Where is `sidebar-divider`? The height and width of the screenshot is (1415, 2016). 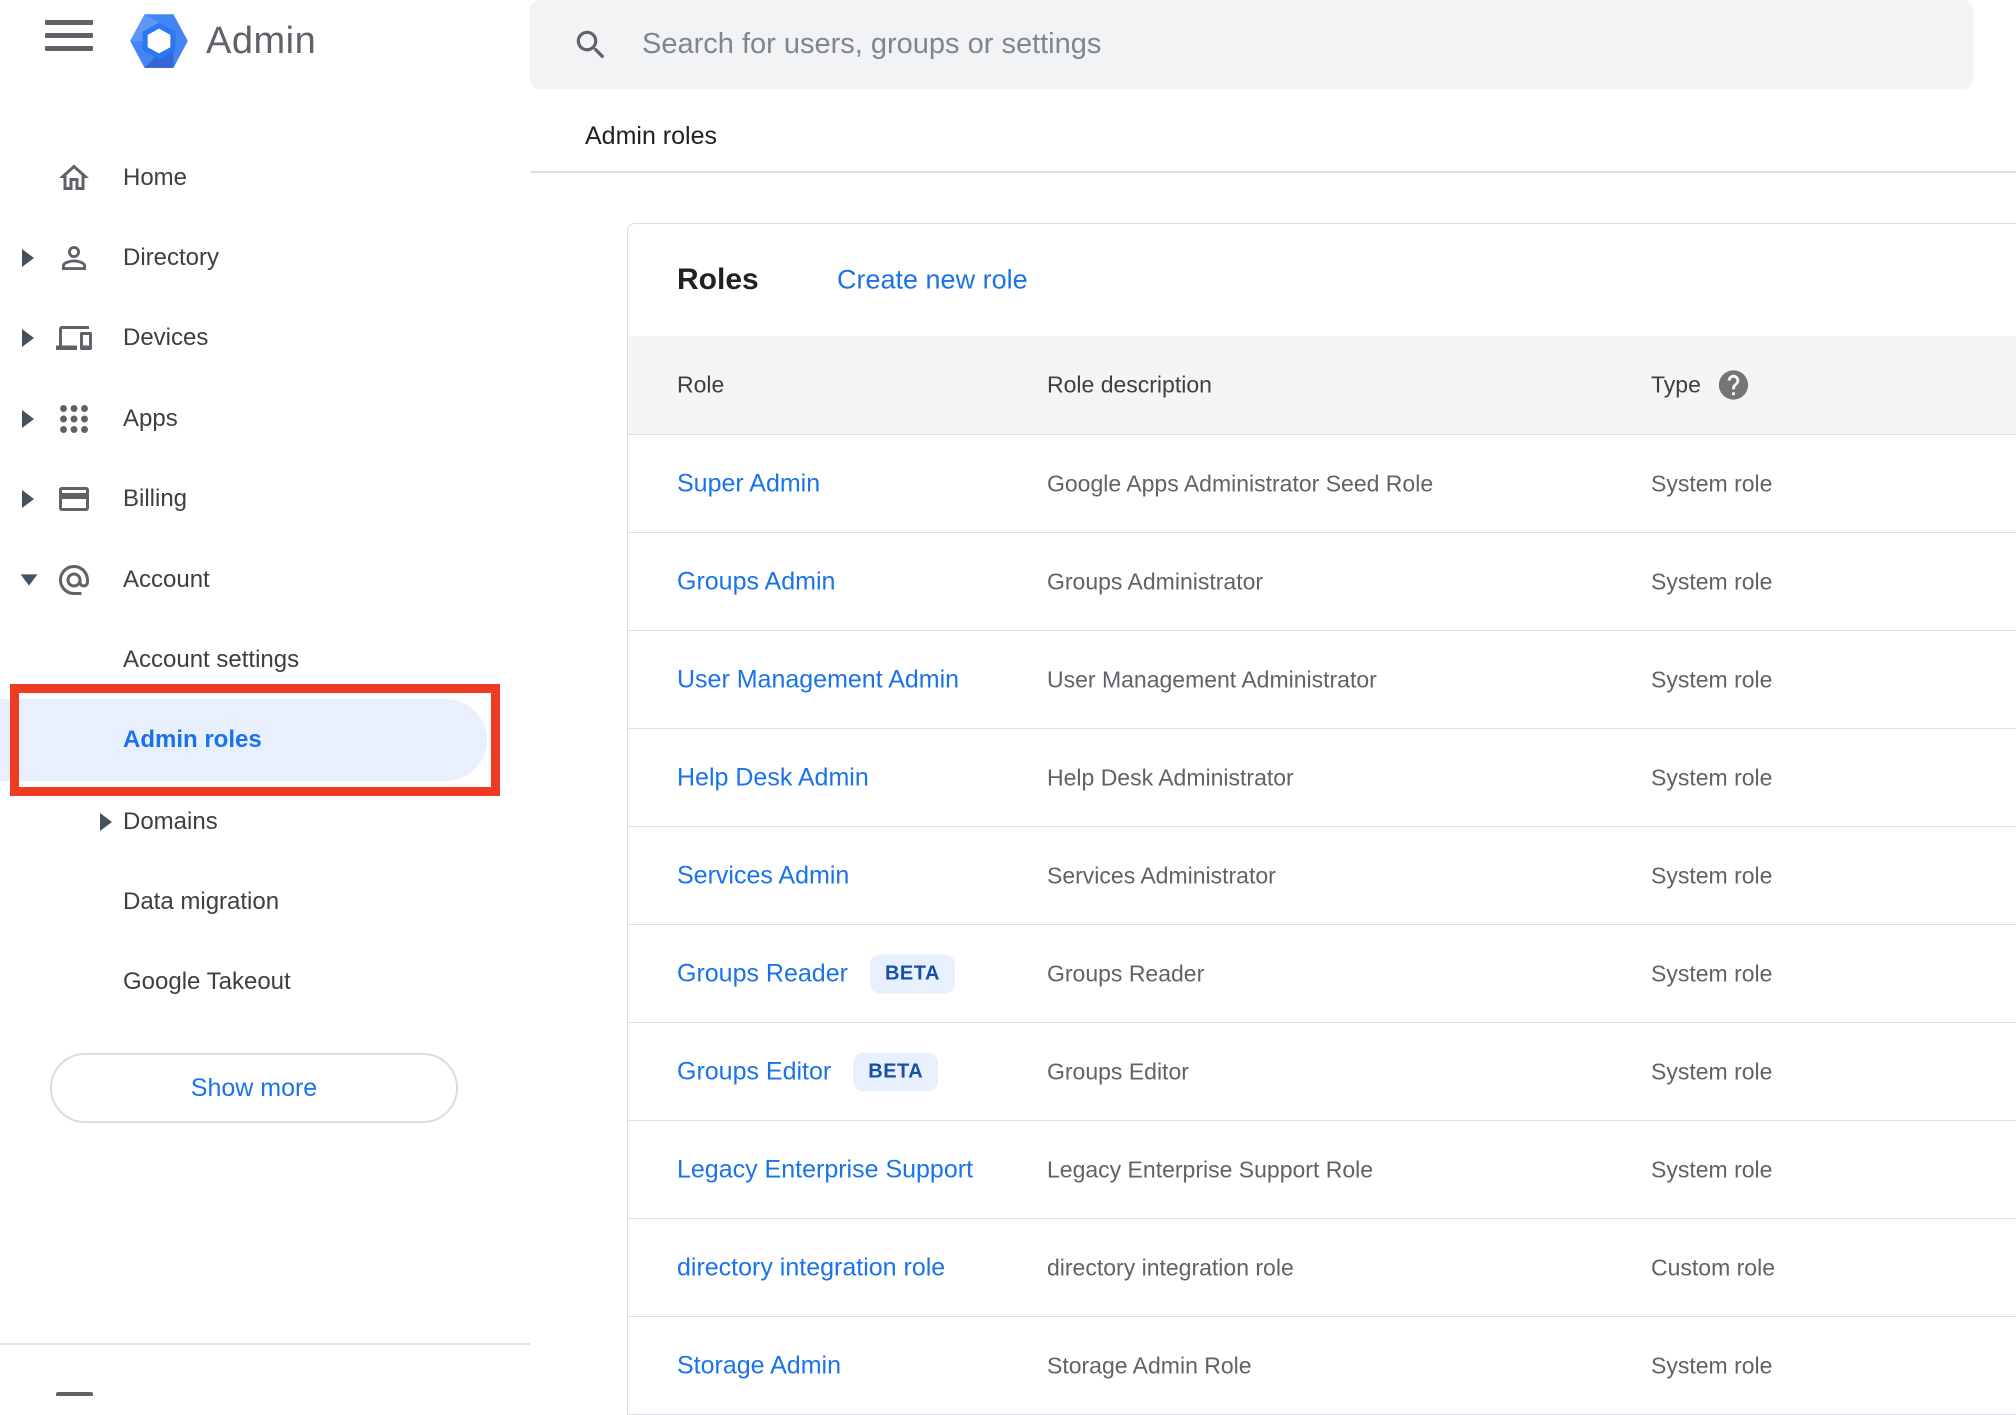
sidebar-divider is located at coordinates (265, 1344).